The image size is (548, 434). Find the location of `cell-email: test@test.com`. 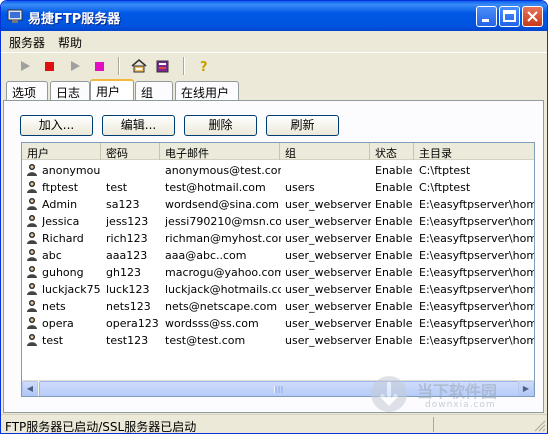

cell-email: test@test.com is located at coordinates (205, 340).